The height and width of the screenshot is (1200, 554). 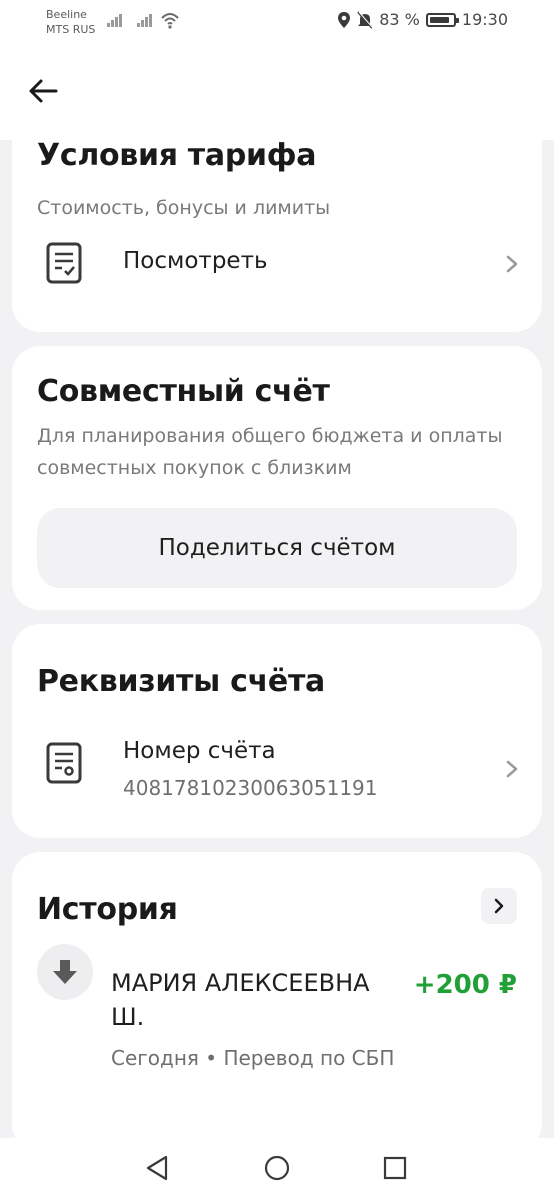 I want to click on arrow-down-icon, so click(x=65, y=972).